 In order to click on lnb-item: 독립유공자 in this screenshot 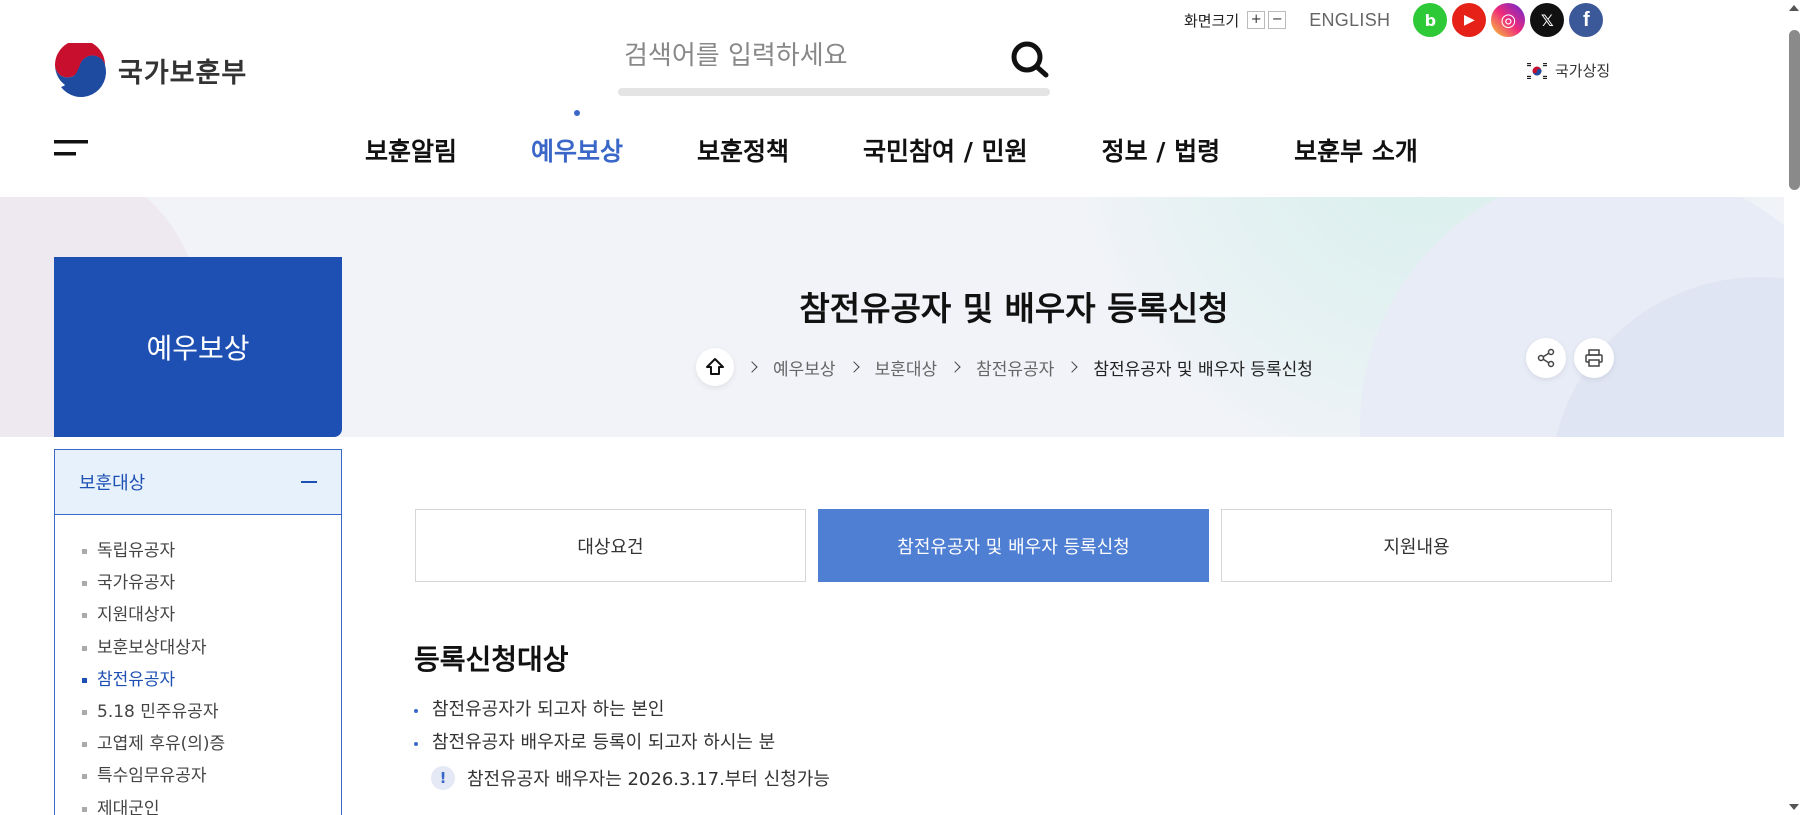, I will do `click(198, 551)`.